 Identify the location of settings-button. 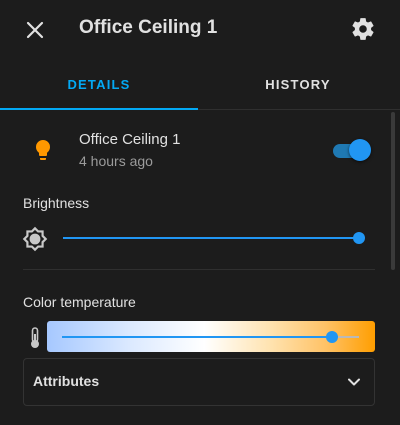
(363, 29).